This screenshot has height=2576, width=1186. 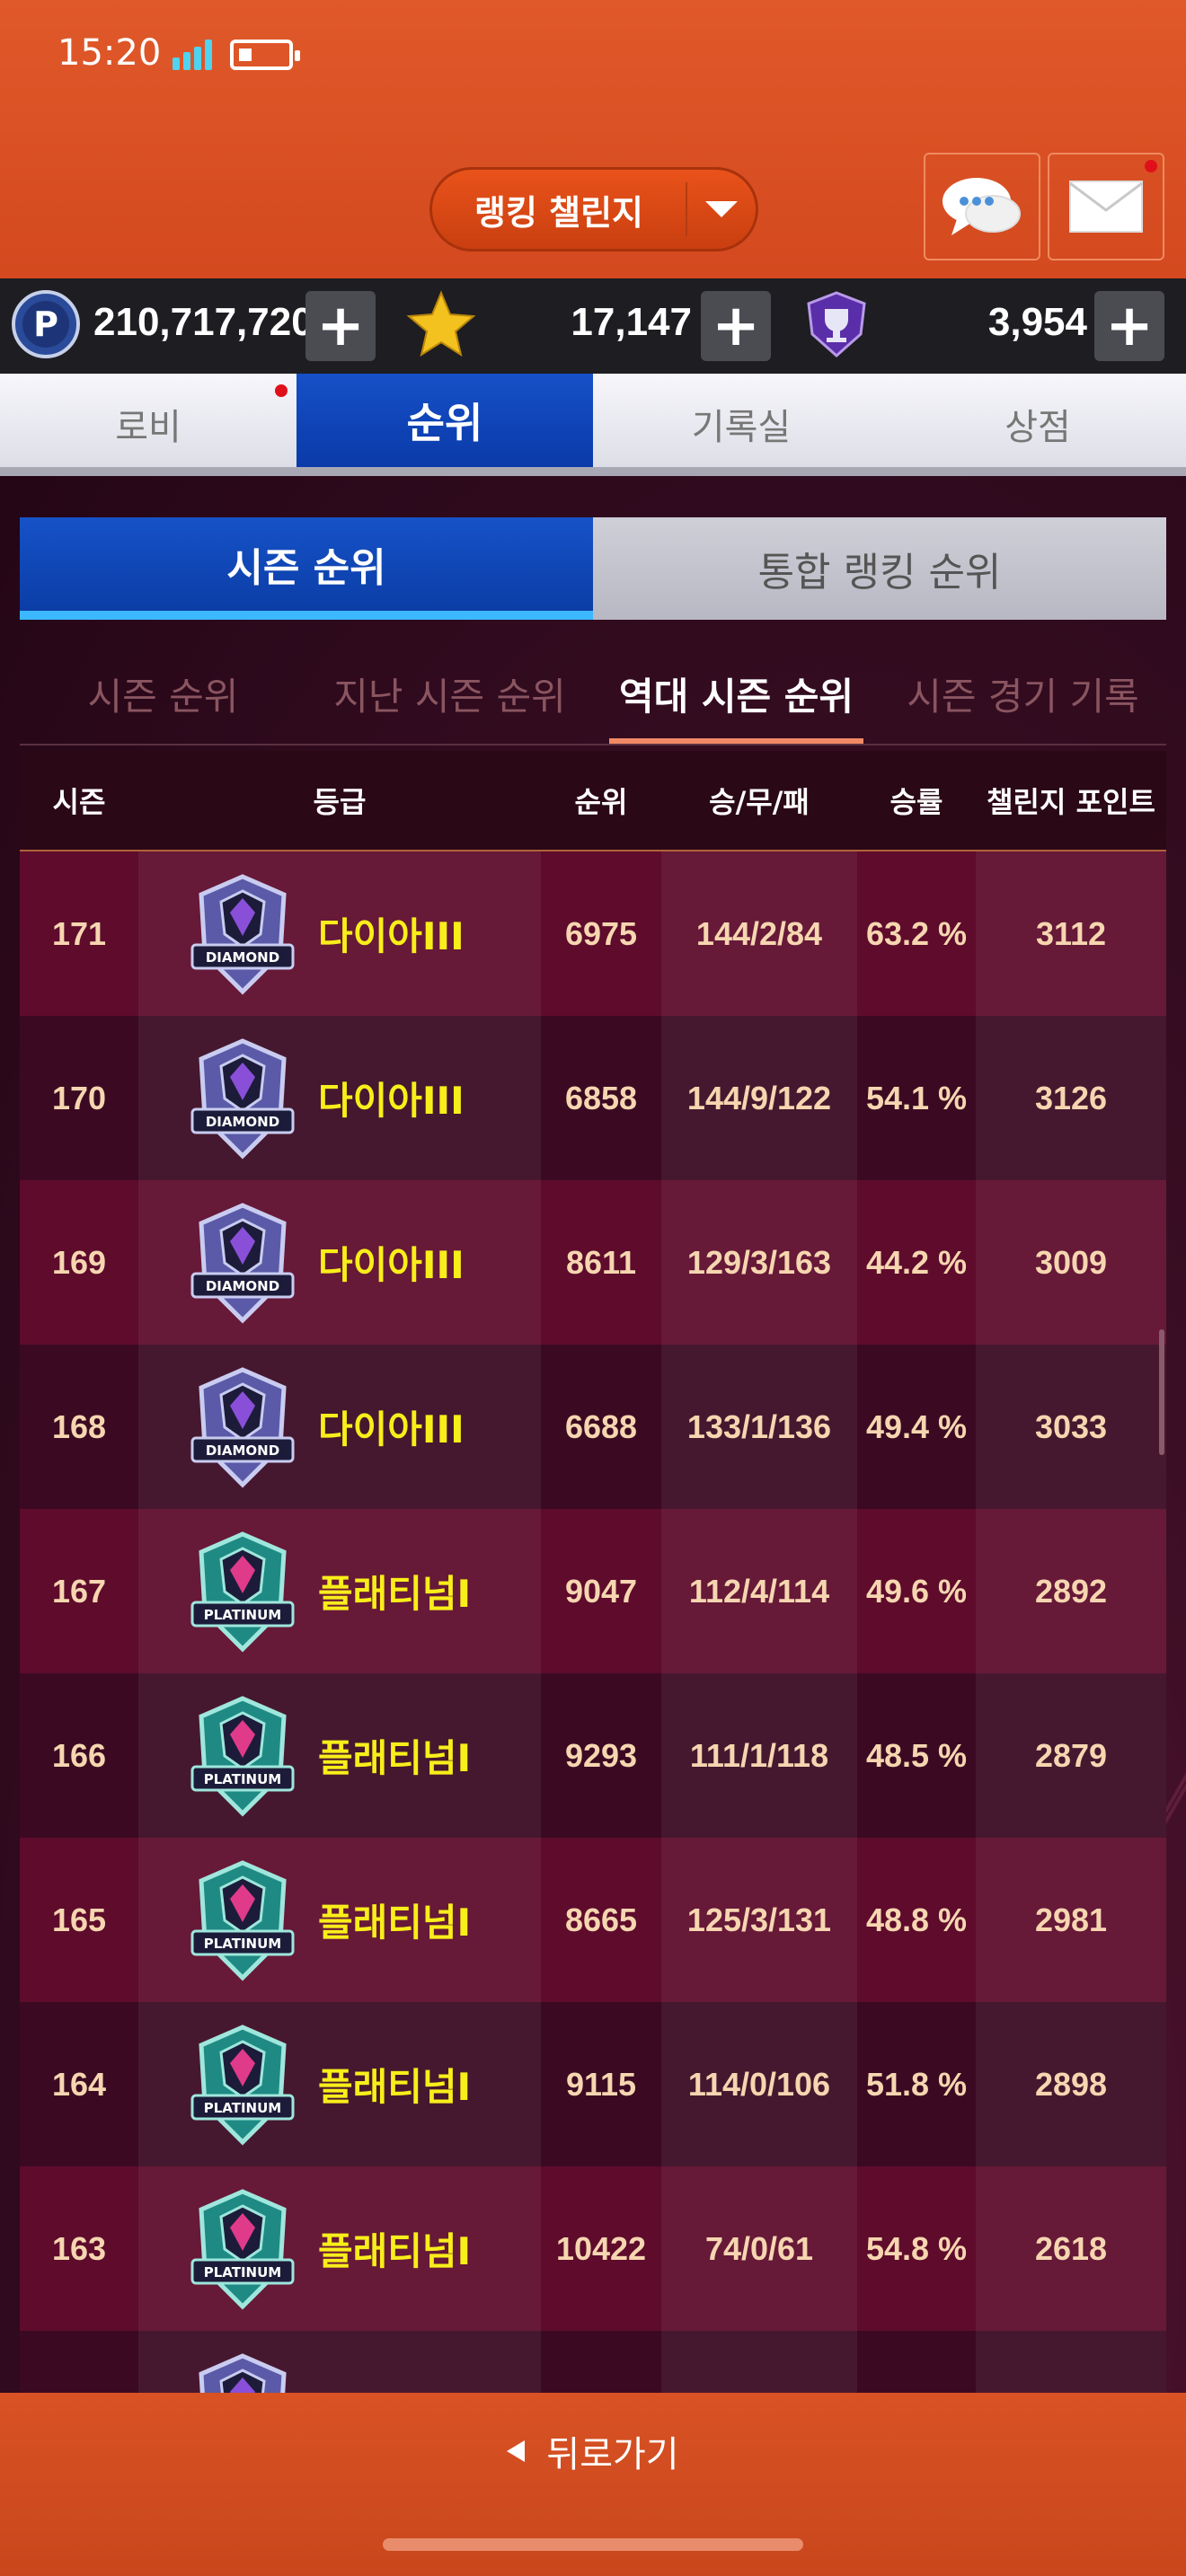 What do you see at coordinates (916, 2248) in the screenshot?
I see `cell-win-rate: 54.8 %` at bounding box center [916, 2248].